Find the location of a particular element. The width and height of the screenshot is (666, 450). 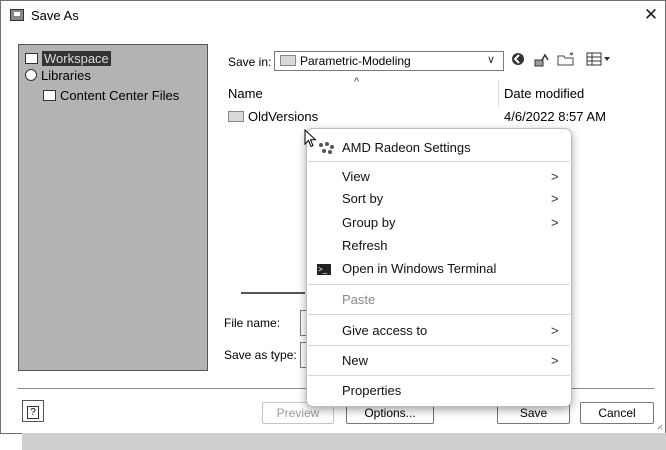

tree-item-workspace: Workspace is located at coordinates (68, 59).